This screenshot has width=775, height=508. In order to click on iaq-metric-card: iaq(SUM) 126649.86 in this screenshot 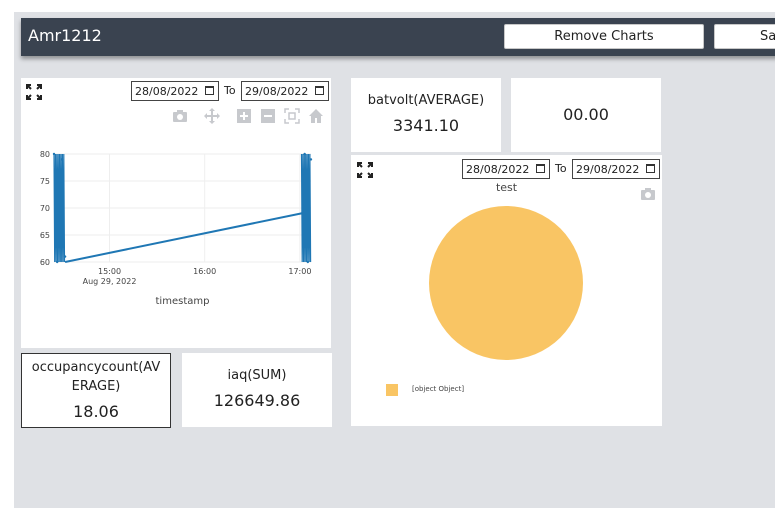, I will do `click(257, 390)`.